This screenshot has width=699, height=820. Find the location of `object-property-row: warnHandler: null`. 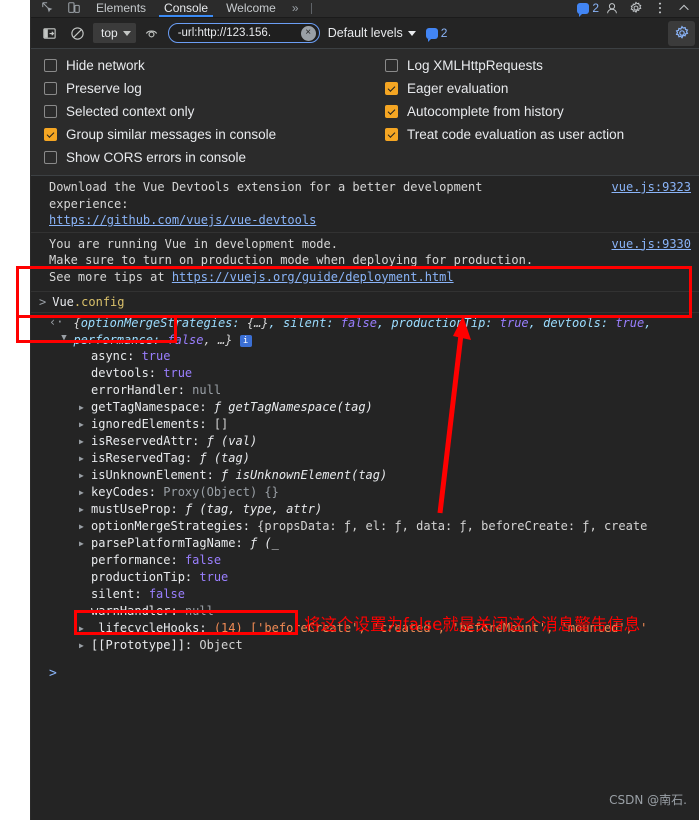

object-property-row: warnHandler: null is located at coordinates (391, 611).